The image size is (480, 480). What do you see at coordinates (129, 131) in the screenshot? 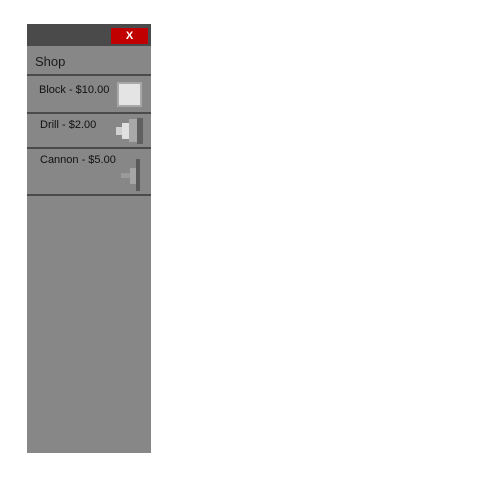
I see `drill-icon` at bounding box center [129, 131].